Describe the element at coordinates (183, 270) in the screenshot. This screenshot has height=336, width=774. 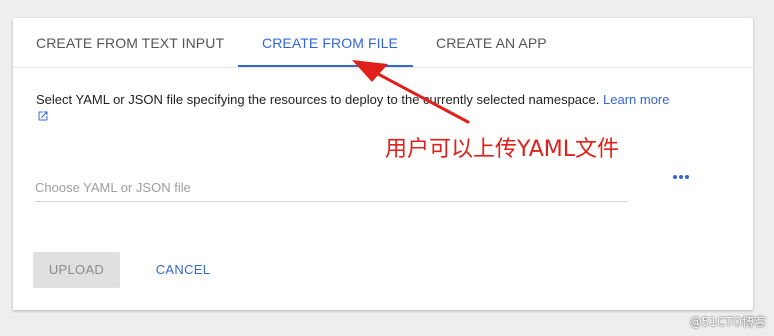
I see `cancel-button: CANCEL` at that location.